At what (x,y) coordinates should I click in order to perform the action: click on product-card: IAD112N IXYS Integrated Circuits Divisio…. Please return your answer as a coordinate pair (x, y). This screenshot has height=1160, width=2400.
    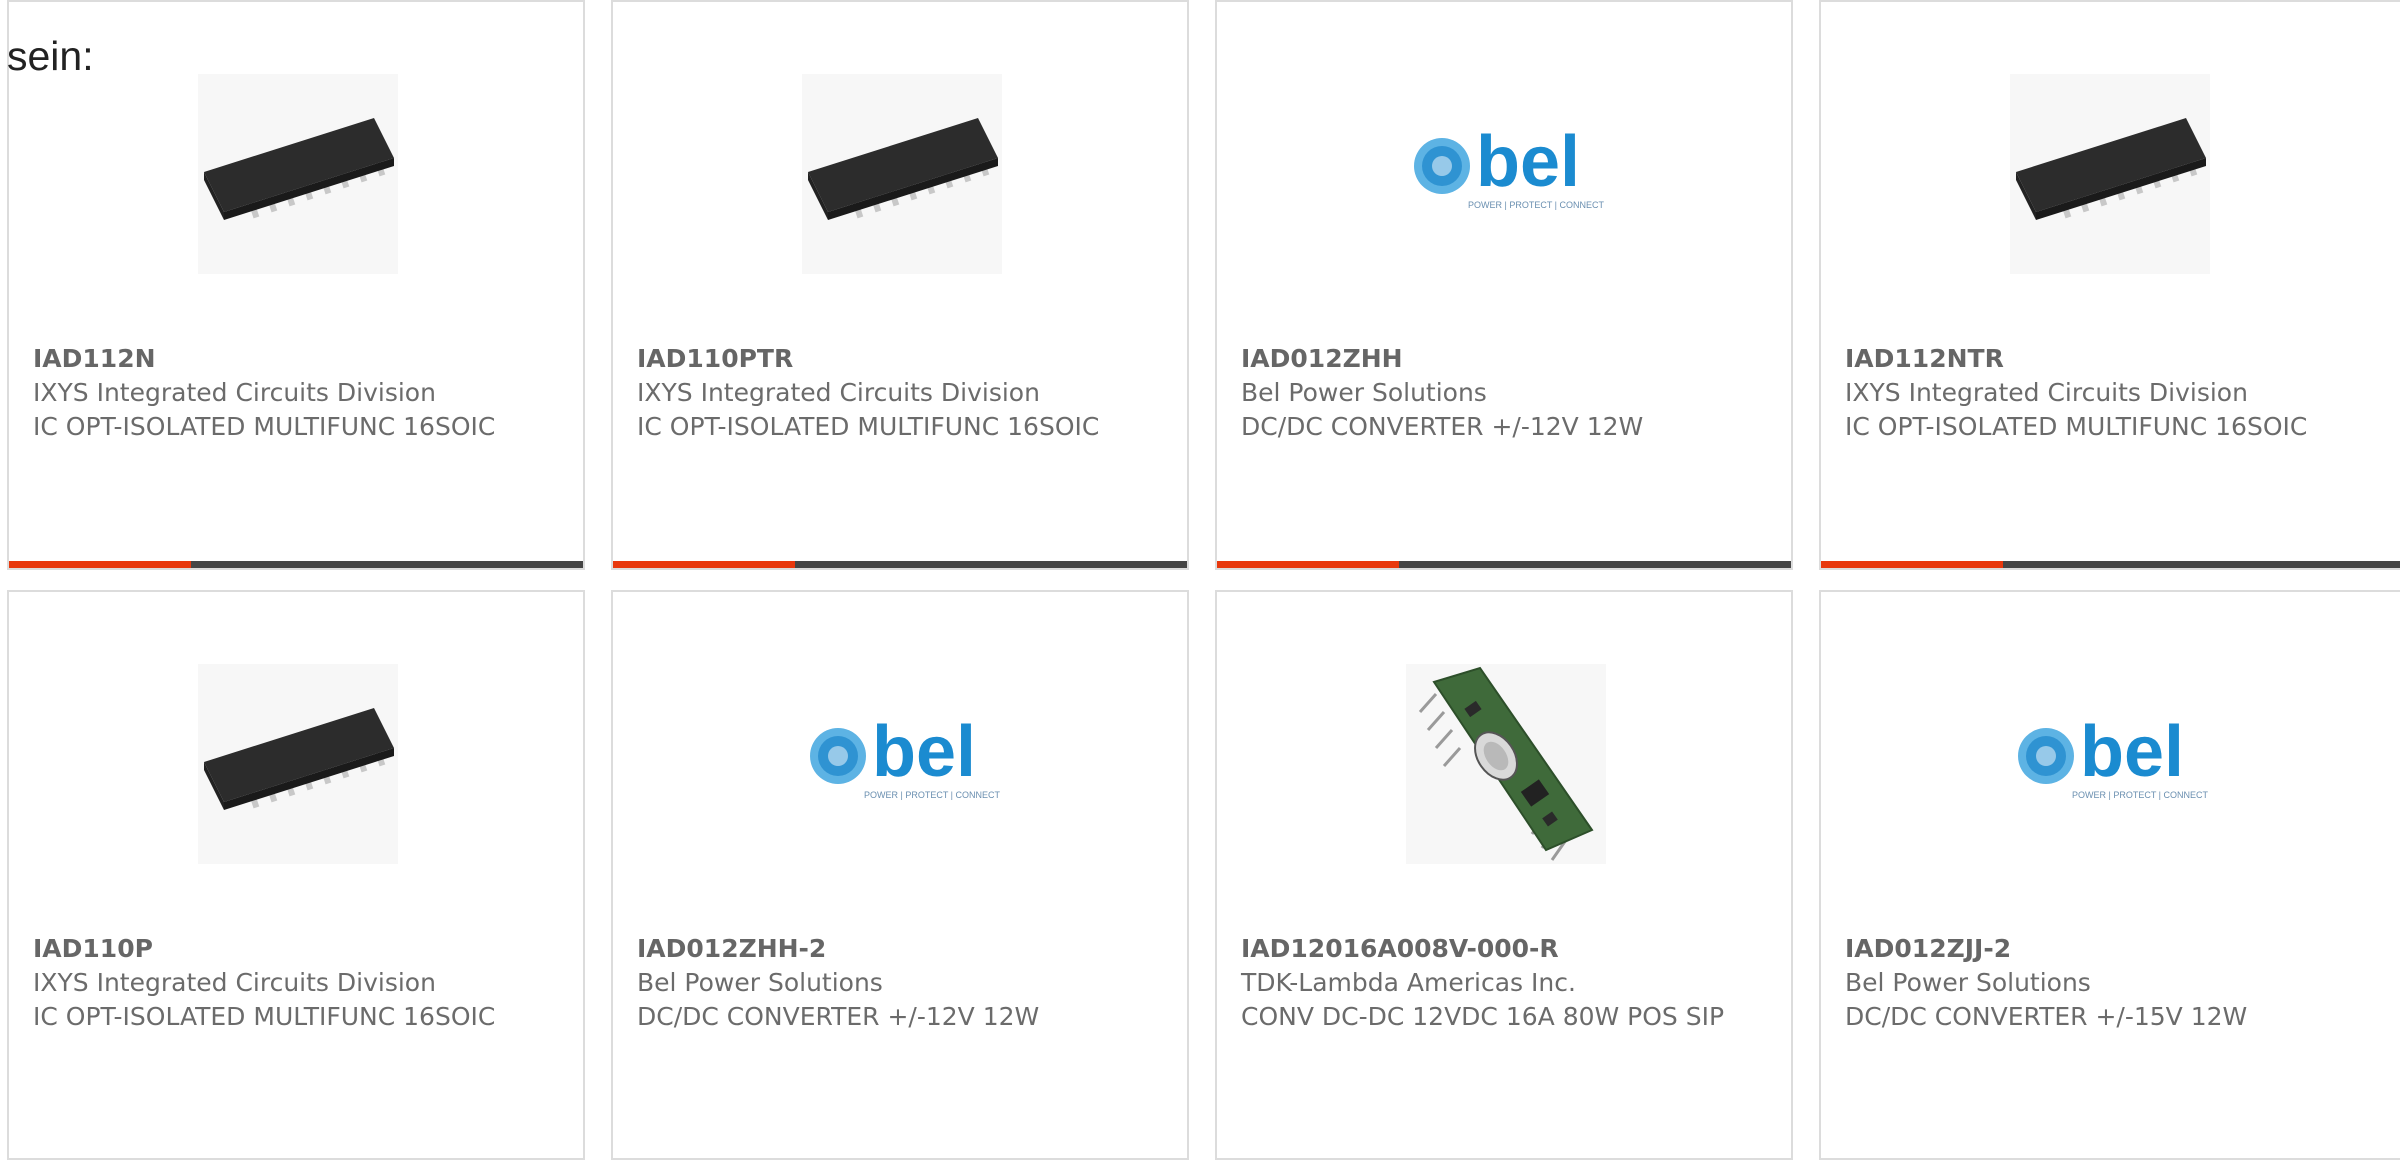
    Looking at the image, I should click on (296, 285).